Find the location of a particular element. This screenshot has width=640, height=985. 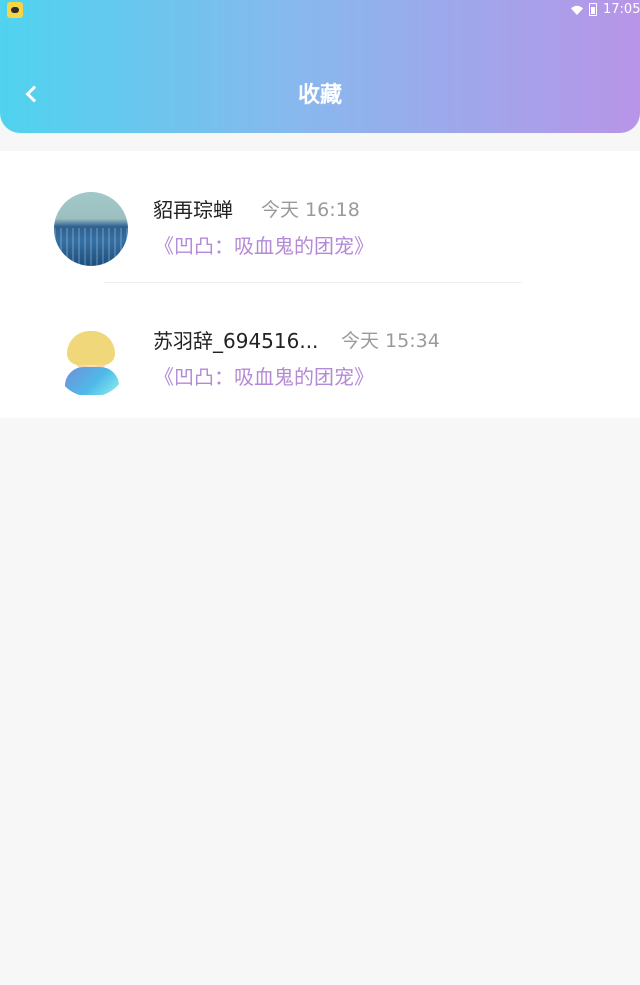

user-name: 貂再琮蝉 is located at coordinates (193, 210).